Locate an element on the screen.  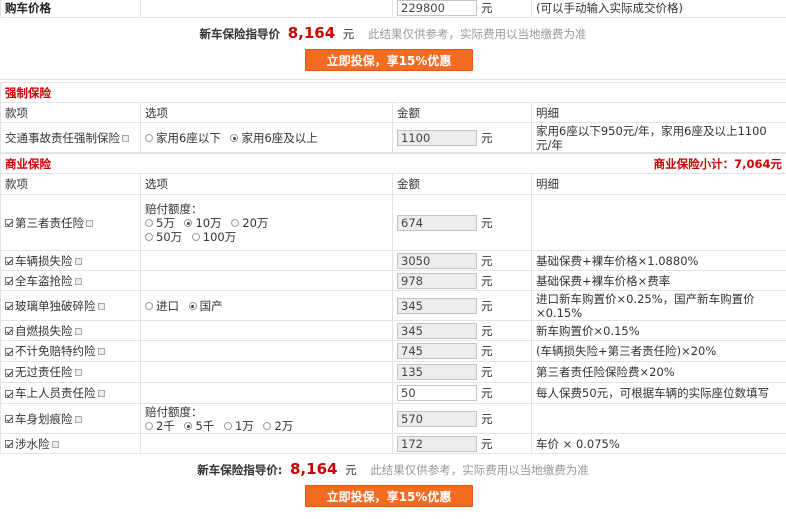
deductible-detail: (车辆损失险+第三者责任险)×20% is located at coordinates (658, 351).